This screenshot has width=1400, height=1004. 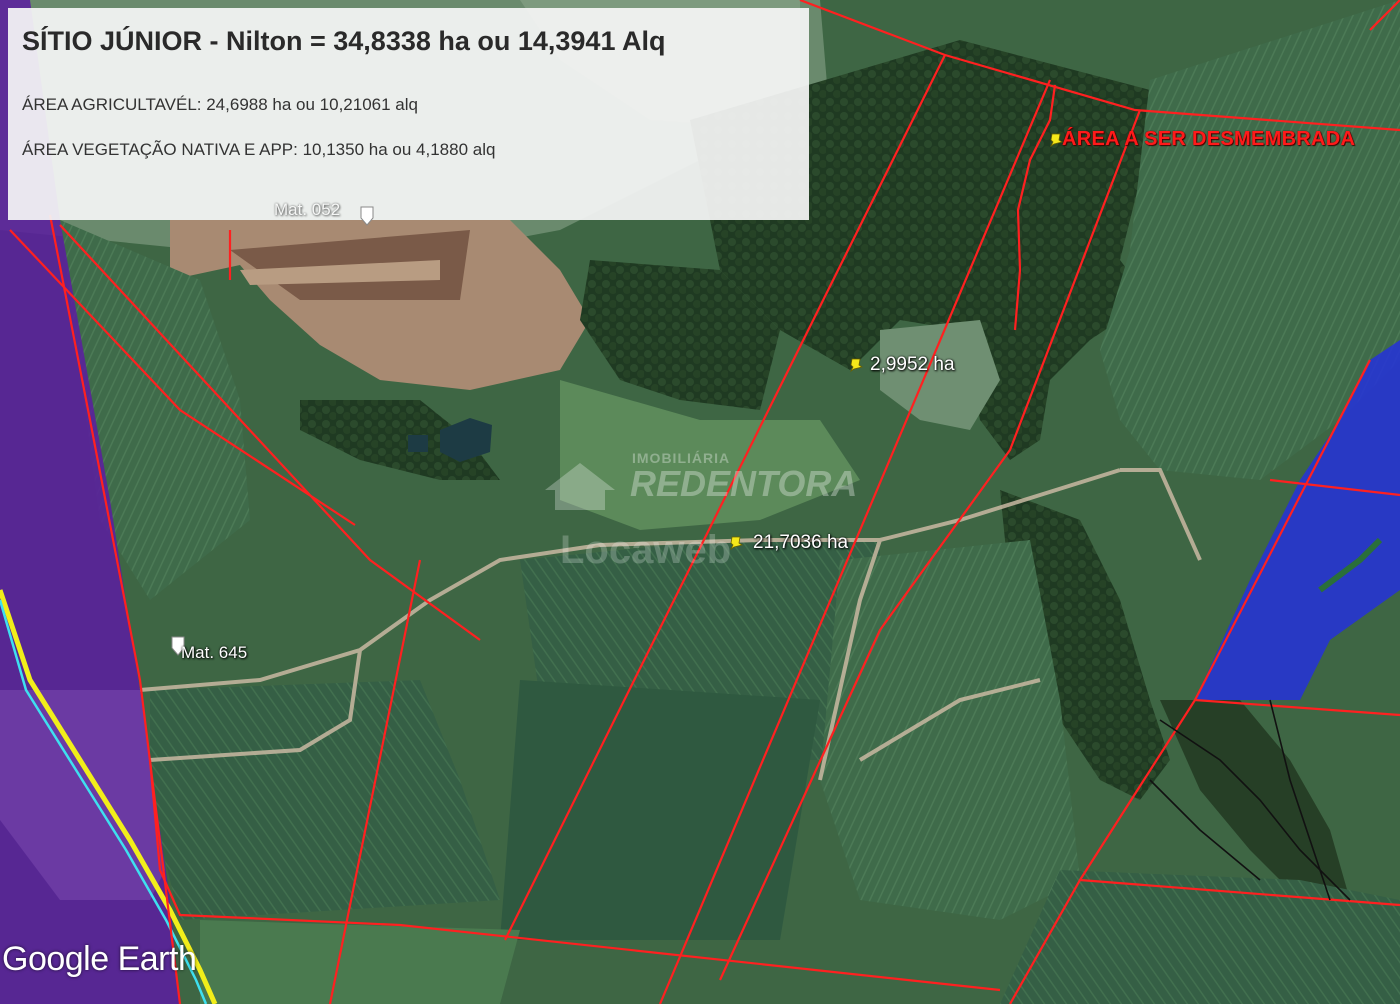 What do you see at coordinates (418, 443) in the screenshot?
I see `pond-small` at bounding box center [418, 443].